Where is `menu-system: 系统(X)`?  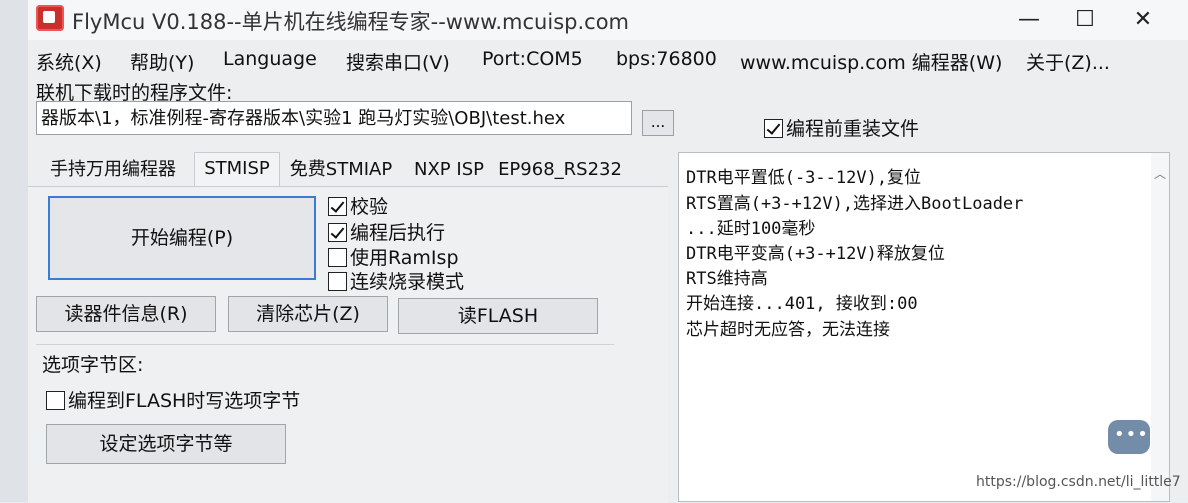
menu-system: 系统(X) is located at coordinates (69, 61).